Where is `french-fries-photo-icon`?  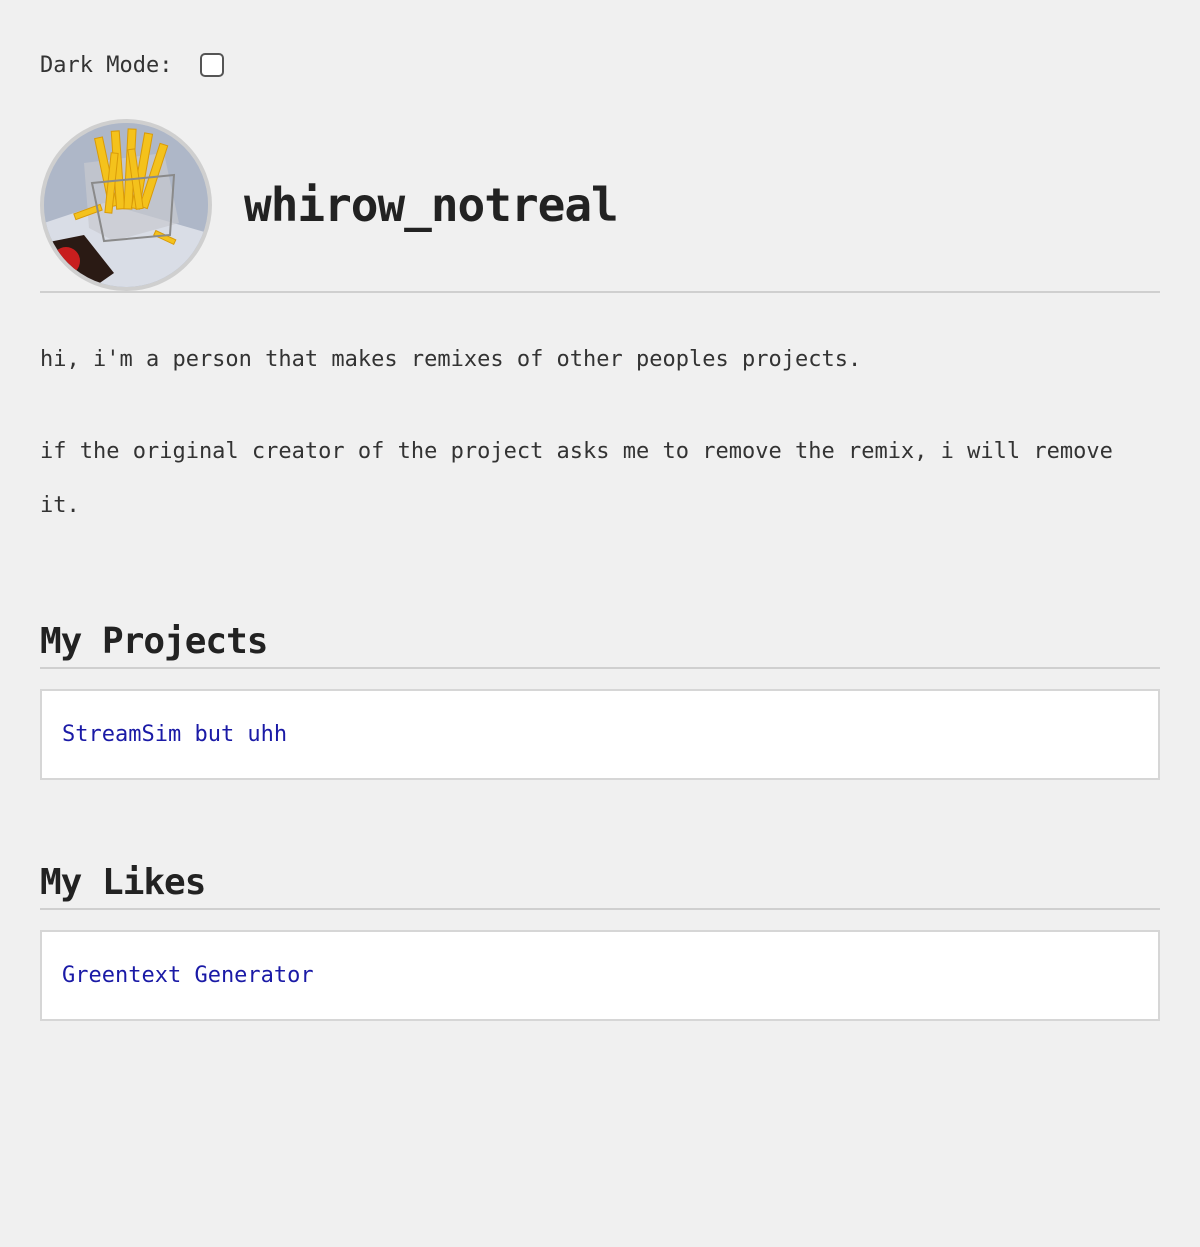 french-fries-photo-icon is located at coordinates (126, 205).